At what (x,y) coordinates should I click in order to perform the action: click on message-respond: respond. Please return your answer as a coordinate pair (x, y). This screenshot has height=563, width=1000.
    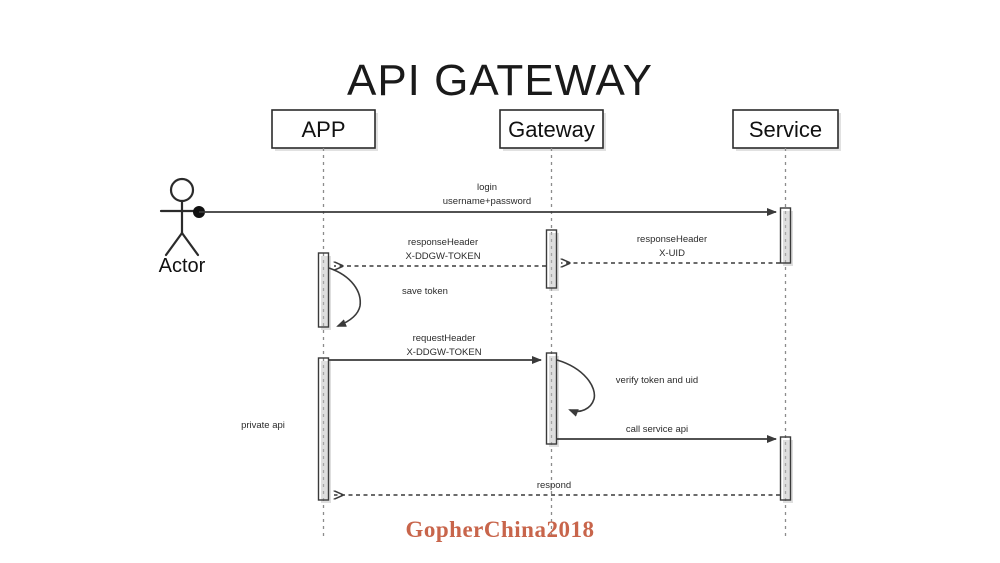
    Looking at the image, I should click on (557, 487).